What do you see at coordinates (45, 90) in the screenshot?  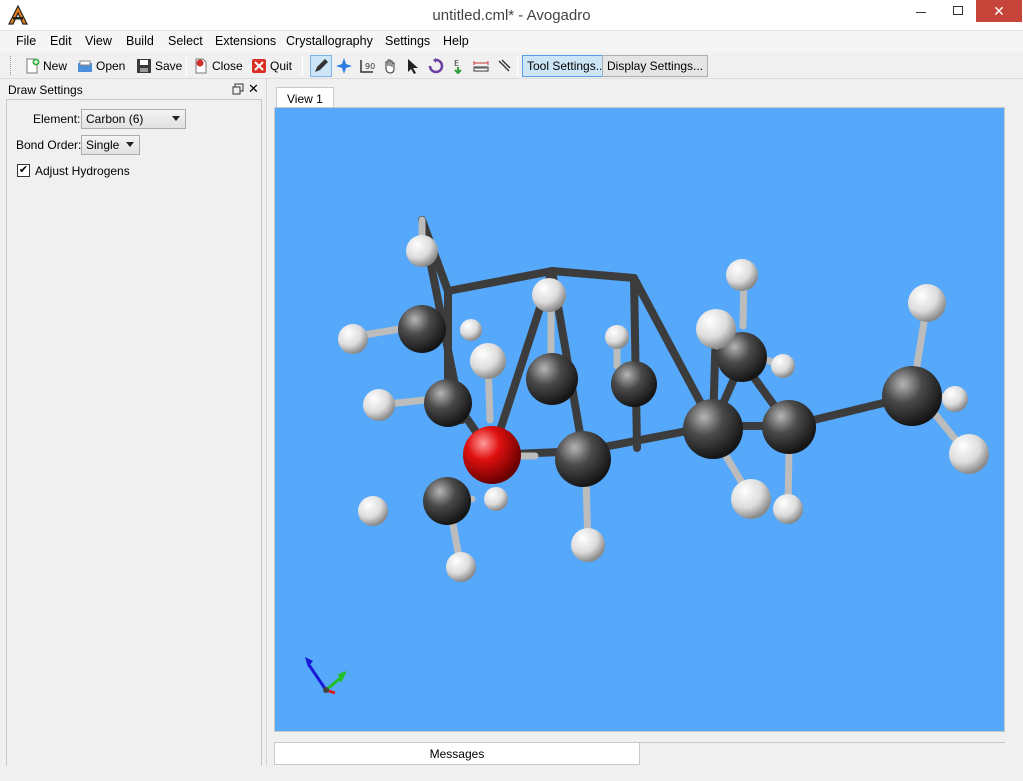 I see `dock-title: Draw Settings` at bounding box center [45, 90].